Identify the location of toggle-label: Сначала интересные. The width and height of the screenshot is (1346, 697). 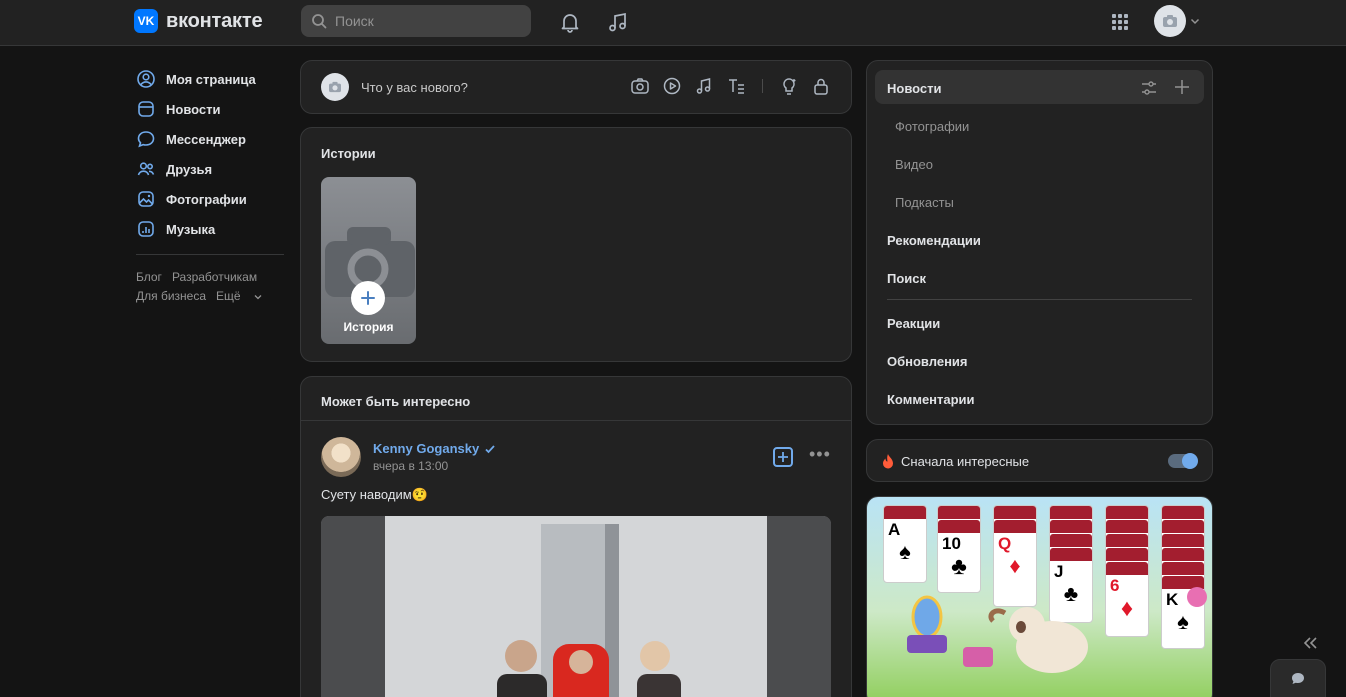
(965, 461).